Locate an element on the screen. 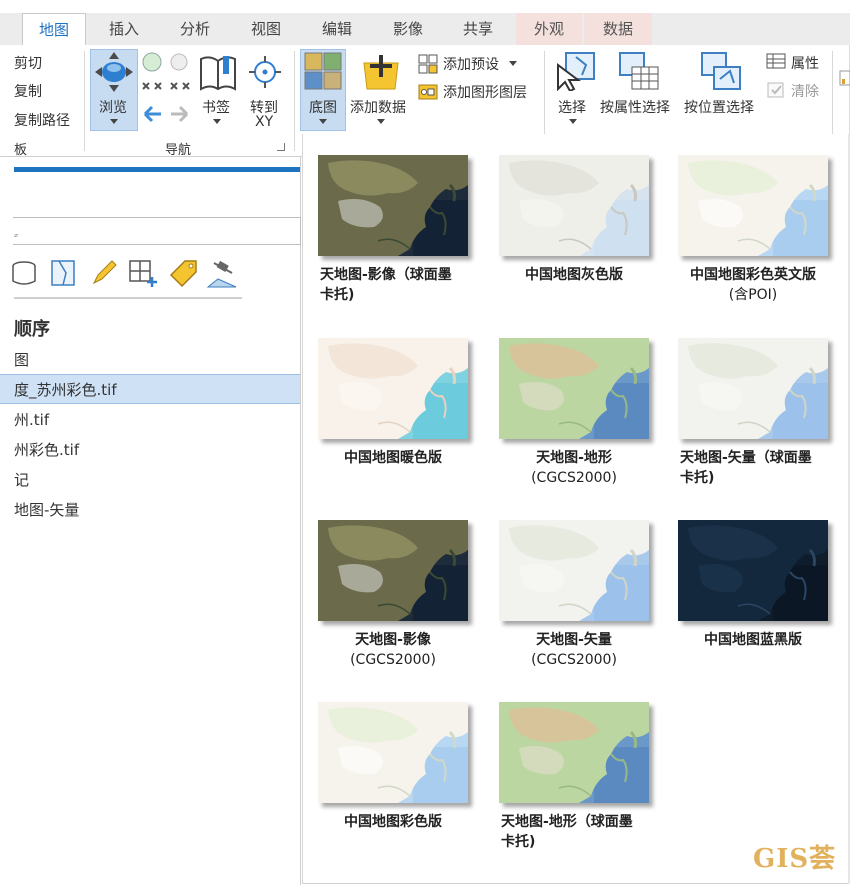  bookmarks-dropdown-caret is located at coordinates (217, 121).